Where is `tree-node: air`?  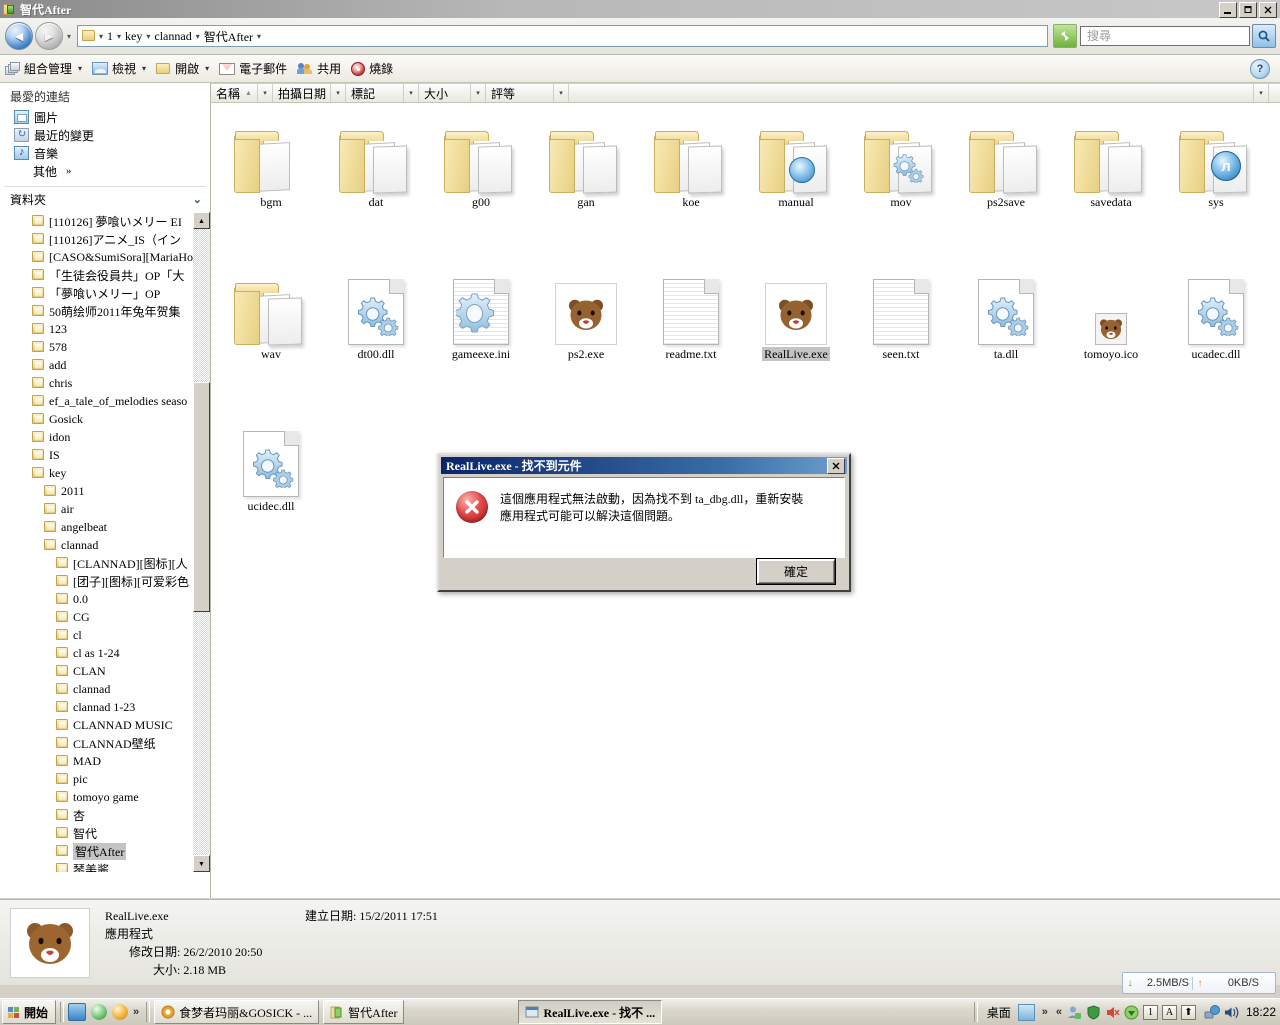 tree-node: air is located at coordinates (105, 509).